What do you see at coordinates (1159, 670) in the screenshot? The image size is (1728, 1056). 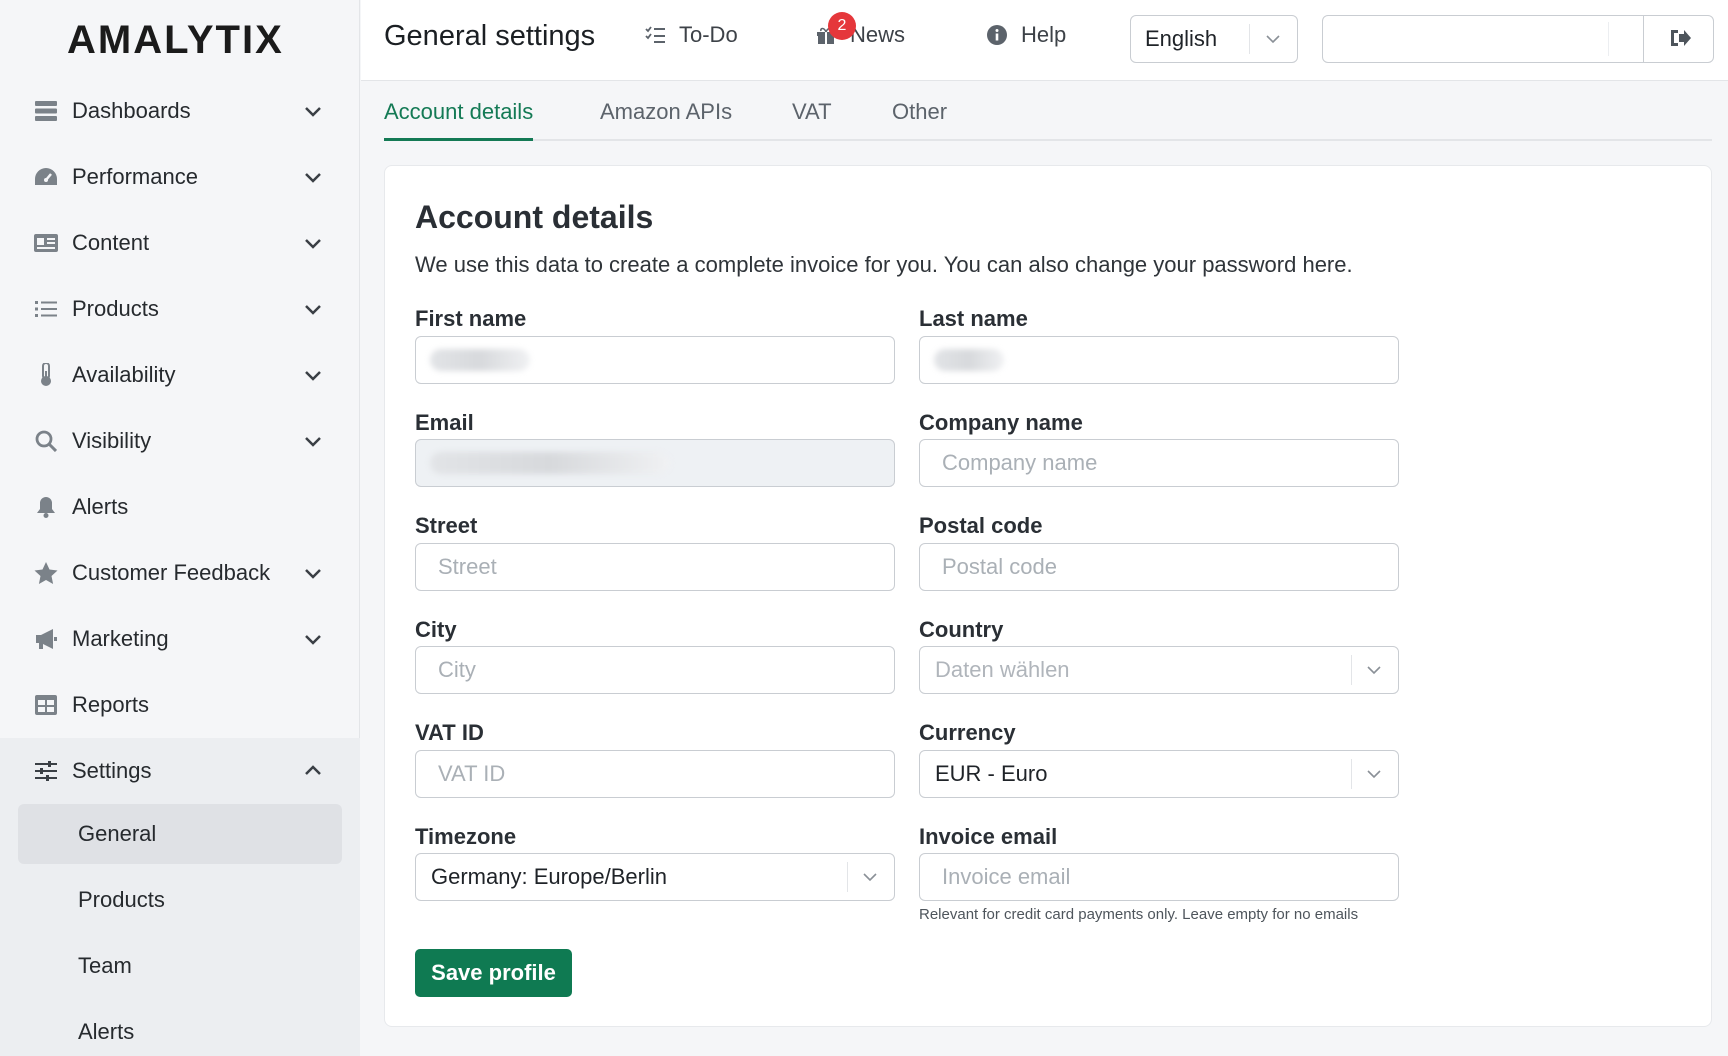 I see `country-select: Daten wählen` at bounding box center [1159, 670].